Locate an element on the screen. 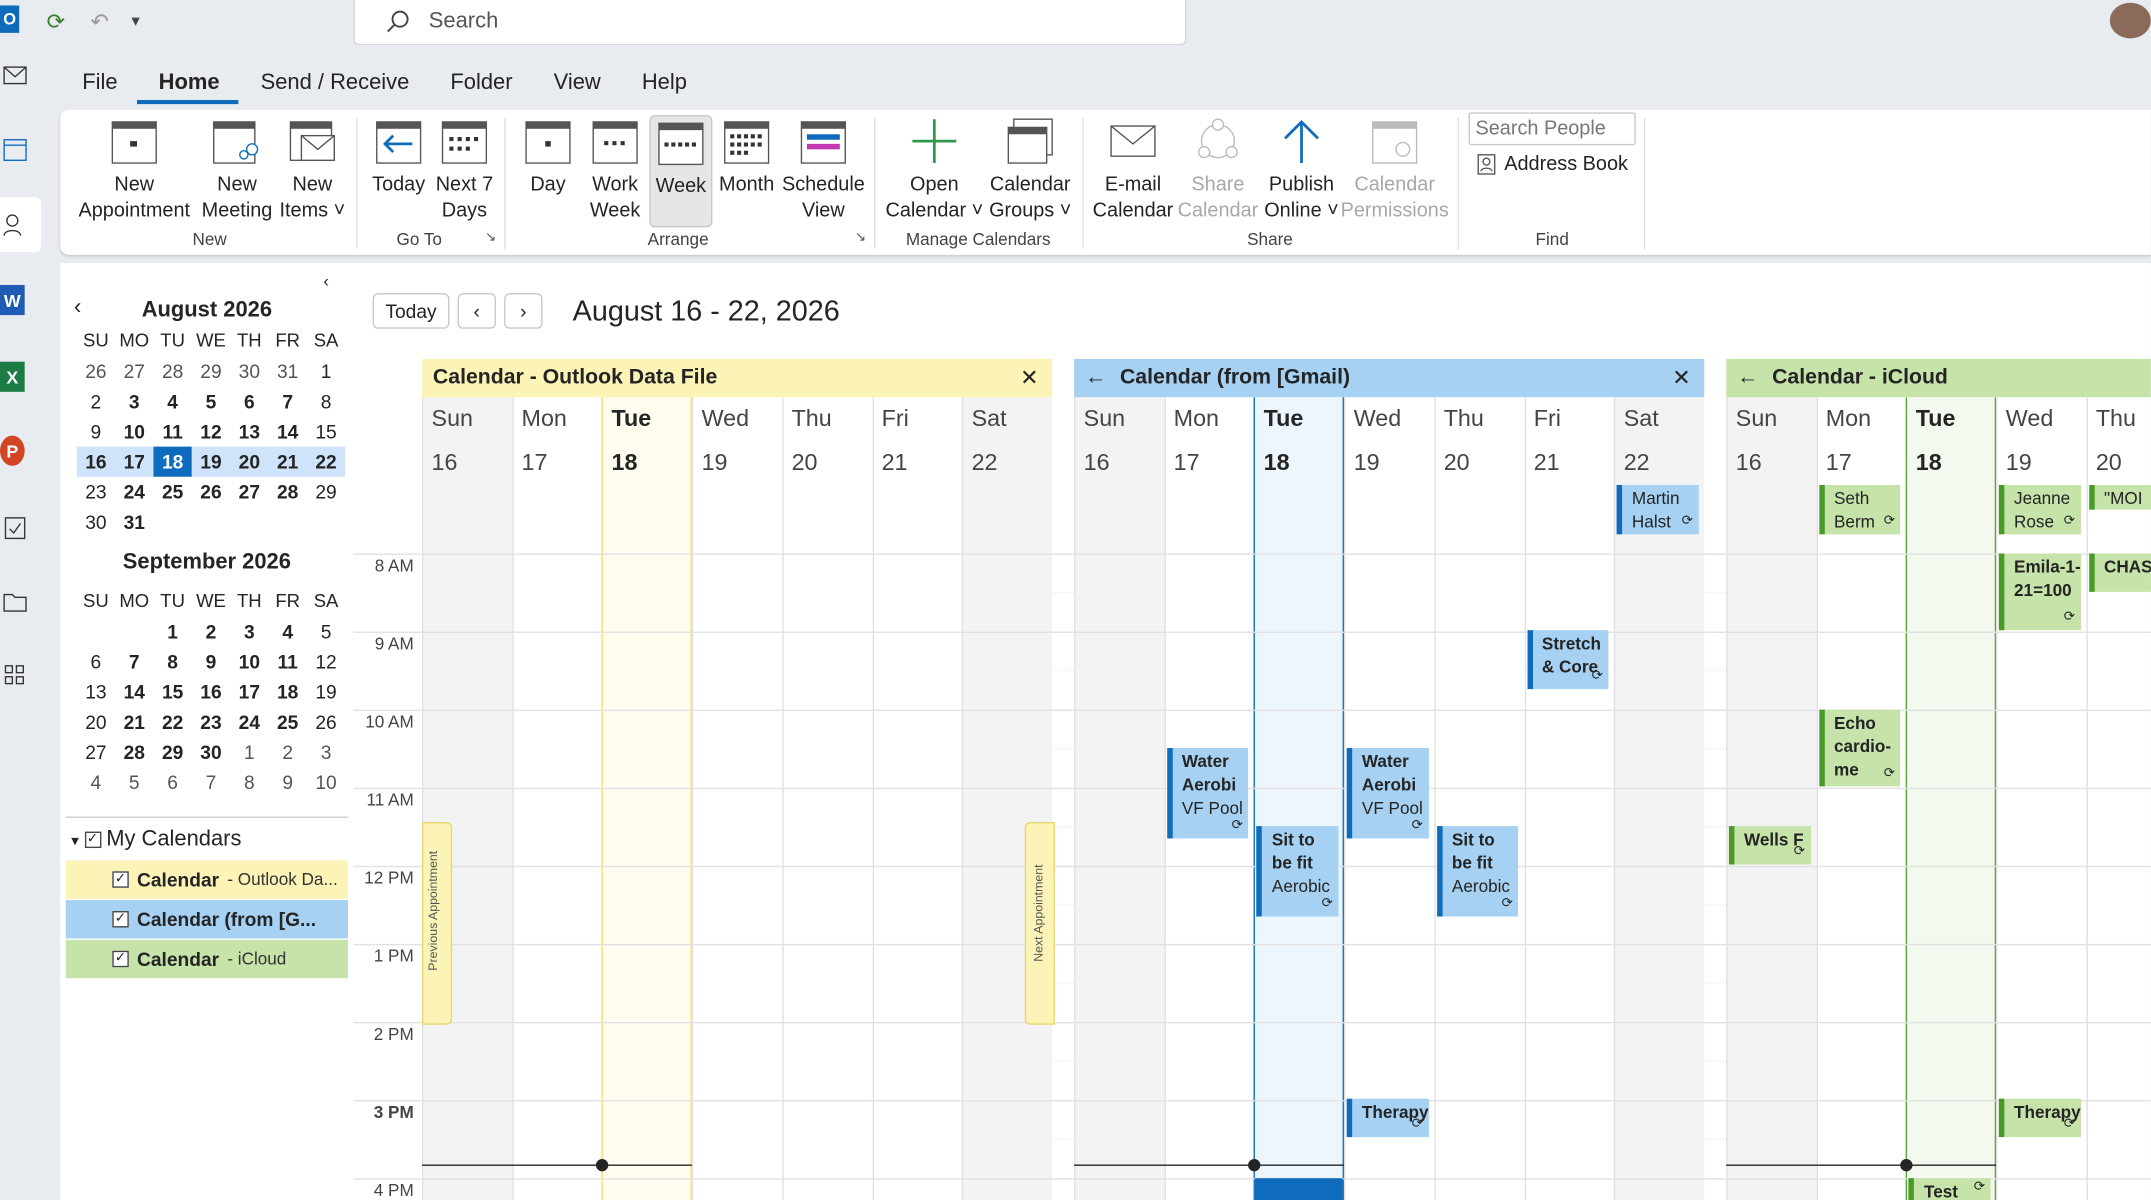 This screenshot has height=1200, width=2151. event-chase: CHASE⟳ is located at coordinates (2119, 572).